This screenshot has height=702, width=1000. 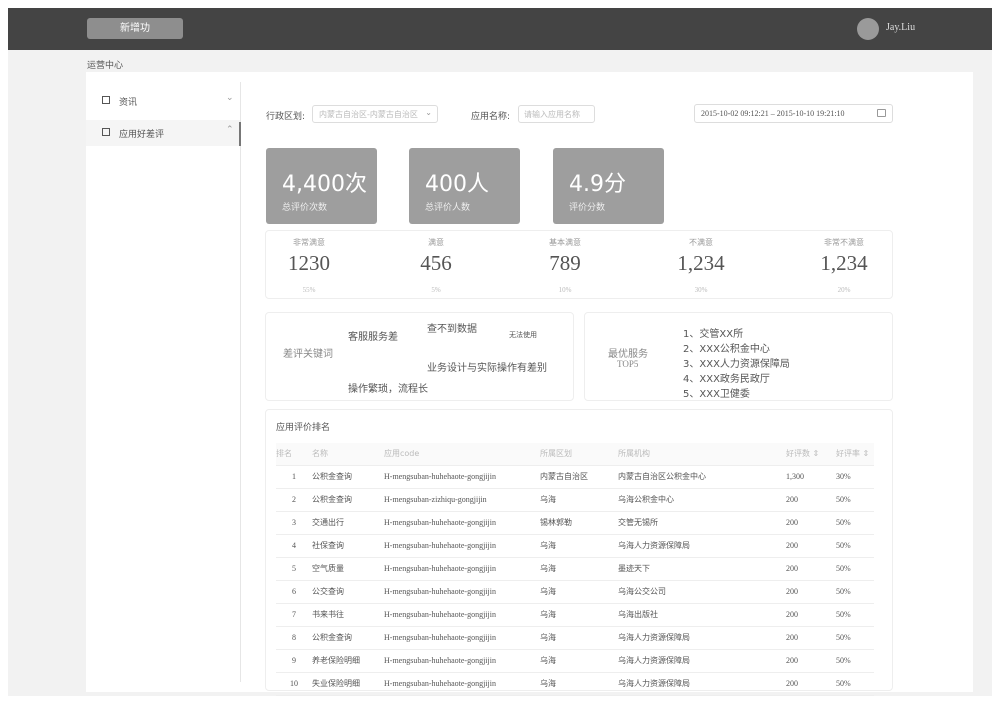 I want to click on rank-cell: 5, so click(x=294, y=569).